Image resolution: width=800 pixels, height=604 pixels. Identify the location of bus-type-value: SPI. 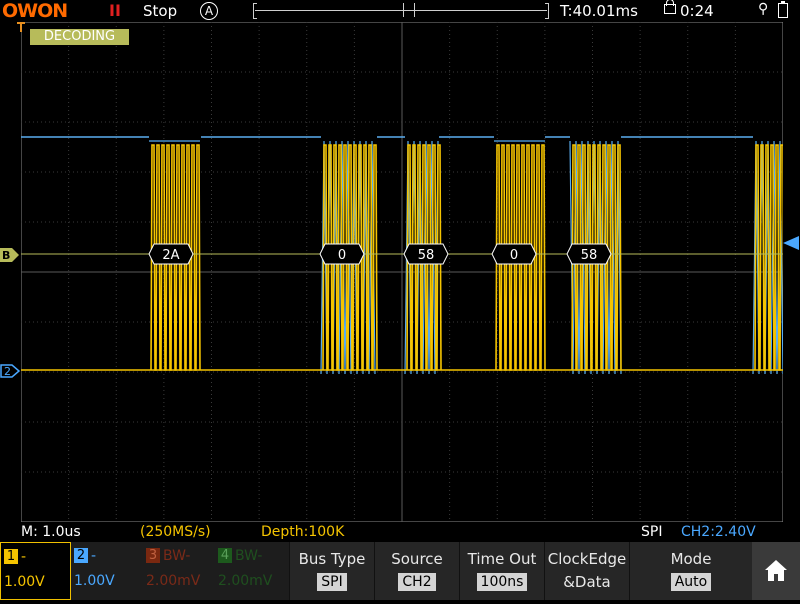
(332, 582).